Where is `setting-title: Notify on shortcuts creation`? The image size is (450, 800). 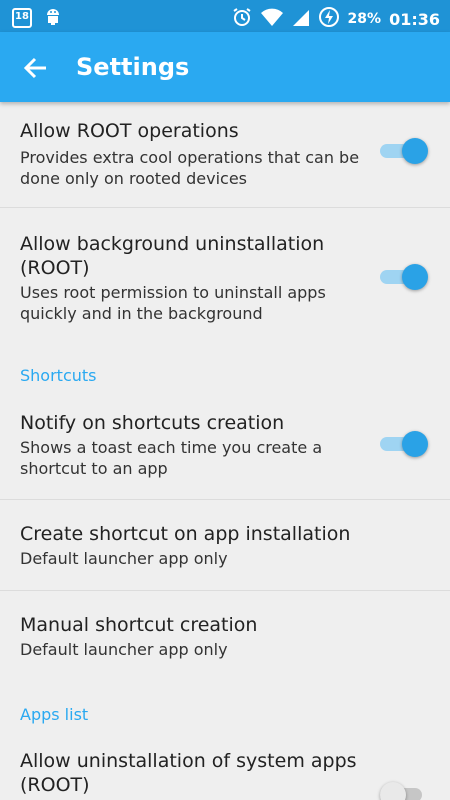 setting-title: Notify on shortcuts creation is located at coordinates (152, 423).